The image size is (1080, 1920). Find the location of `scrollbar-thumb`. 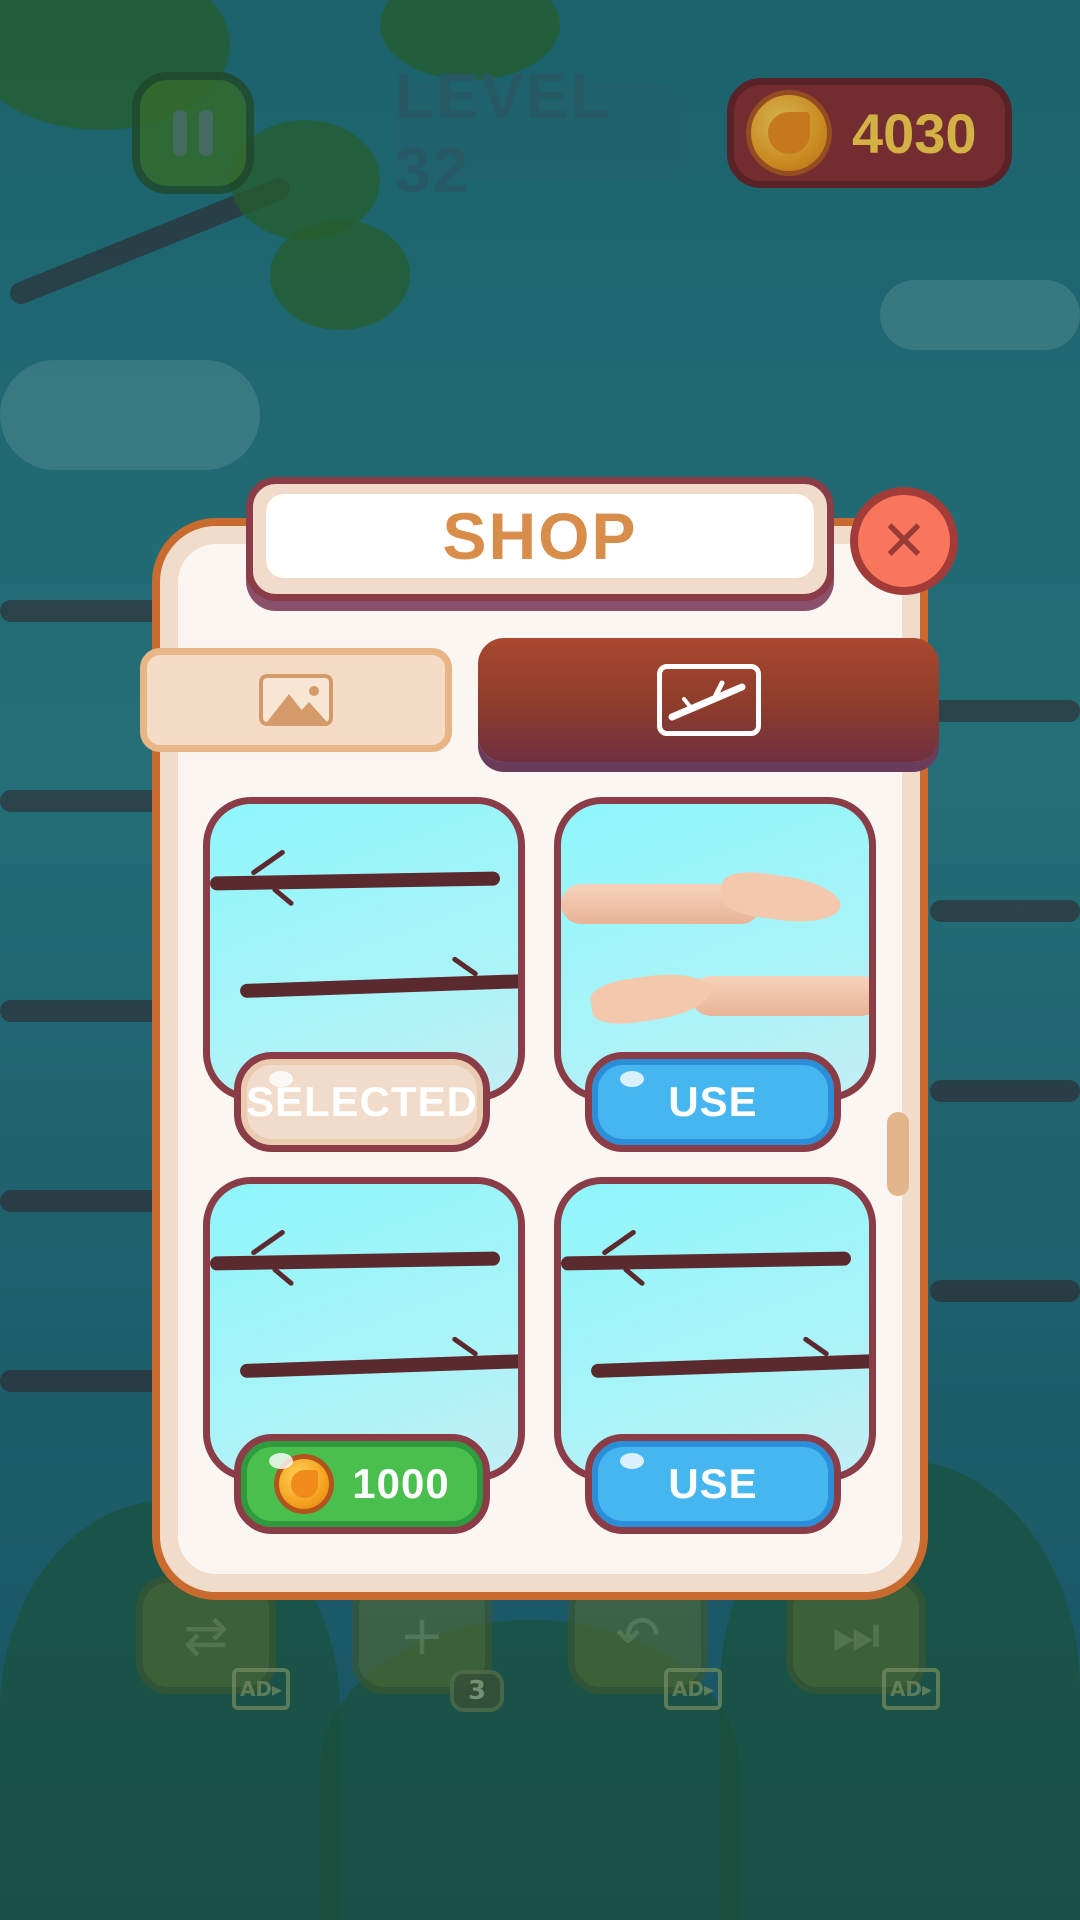

scrollbar-thumb is located at coordinates (898, 1154).